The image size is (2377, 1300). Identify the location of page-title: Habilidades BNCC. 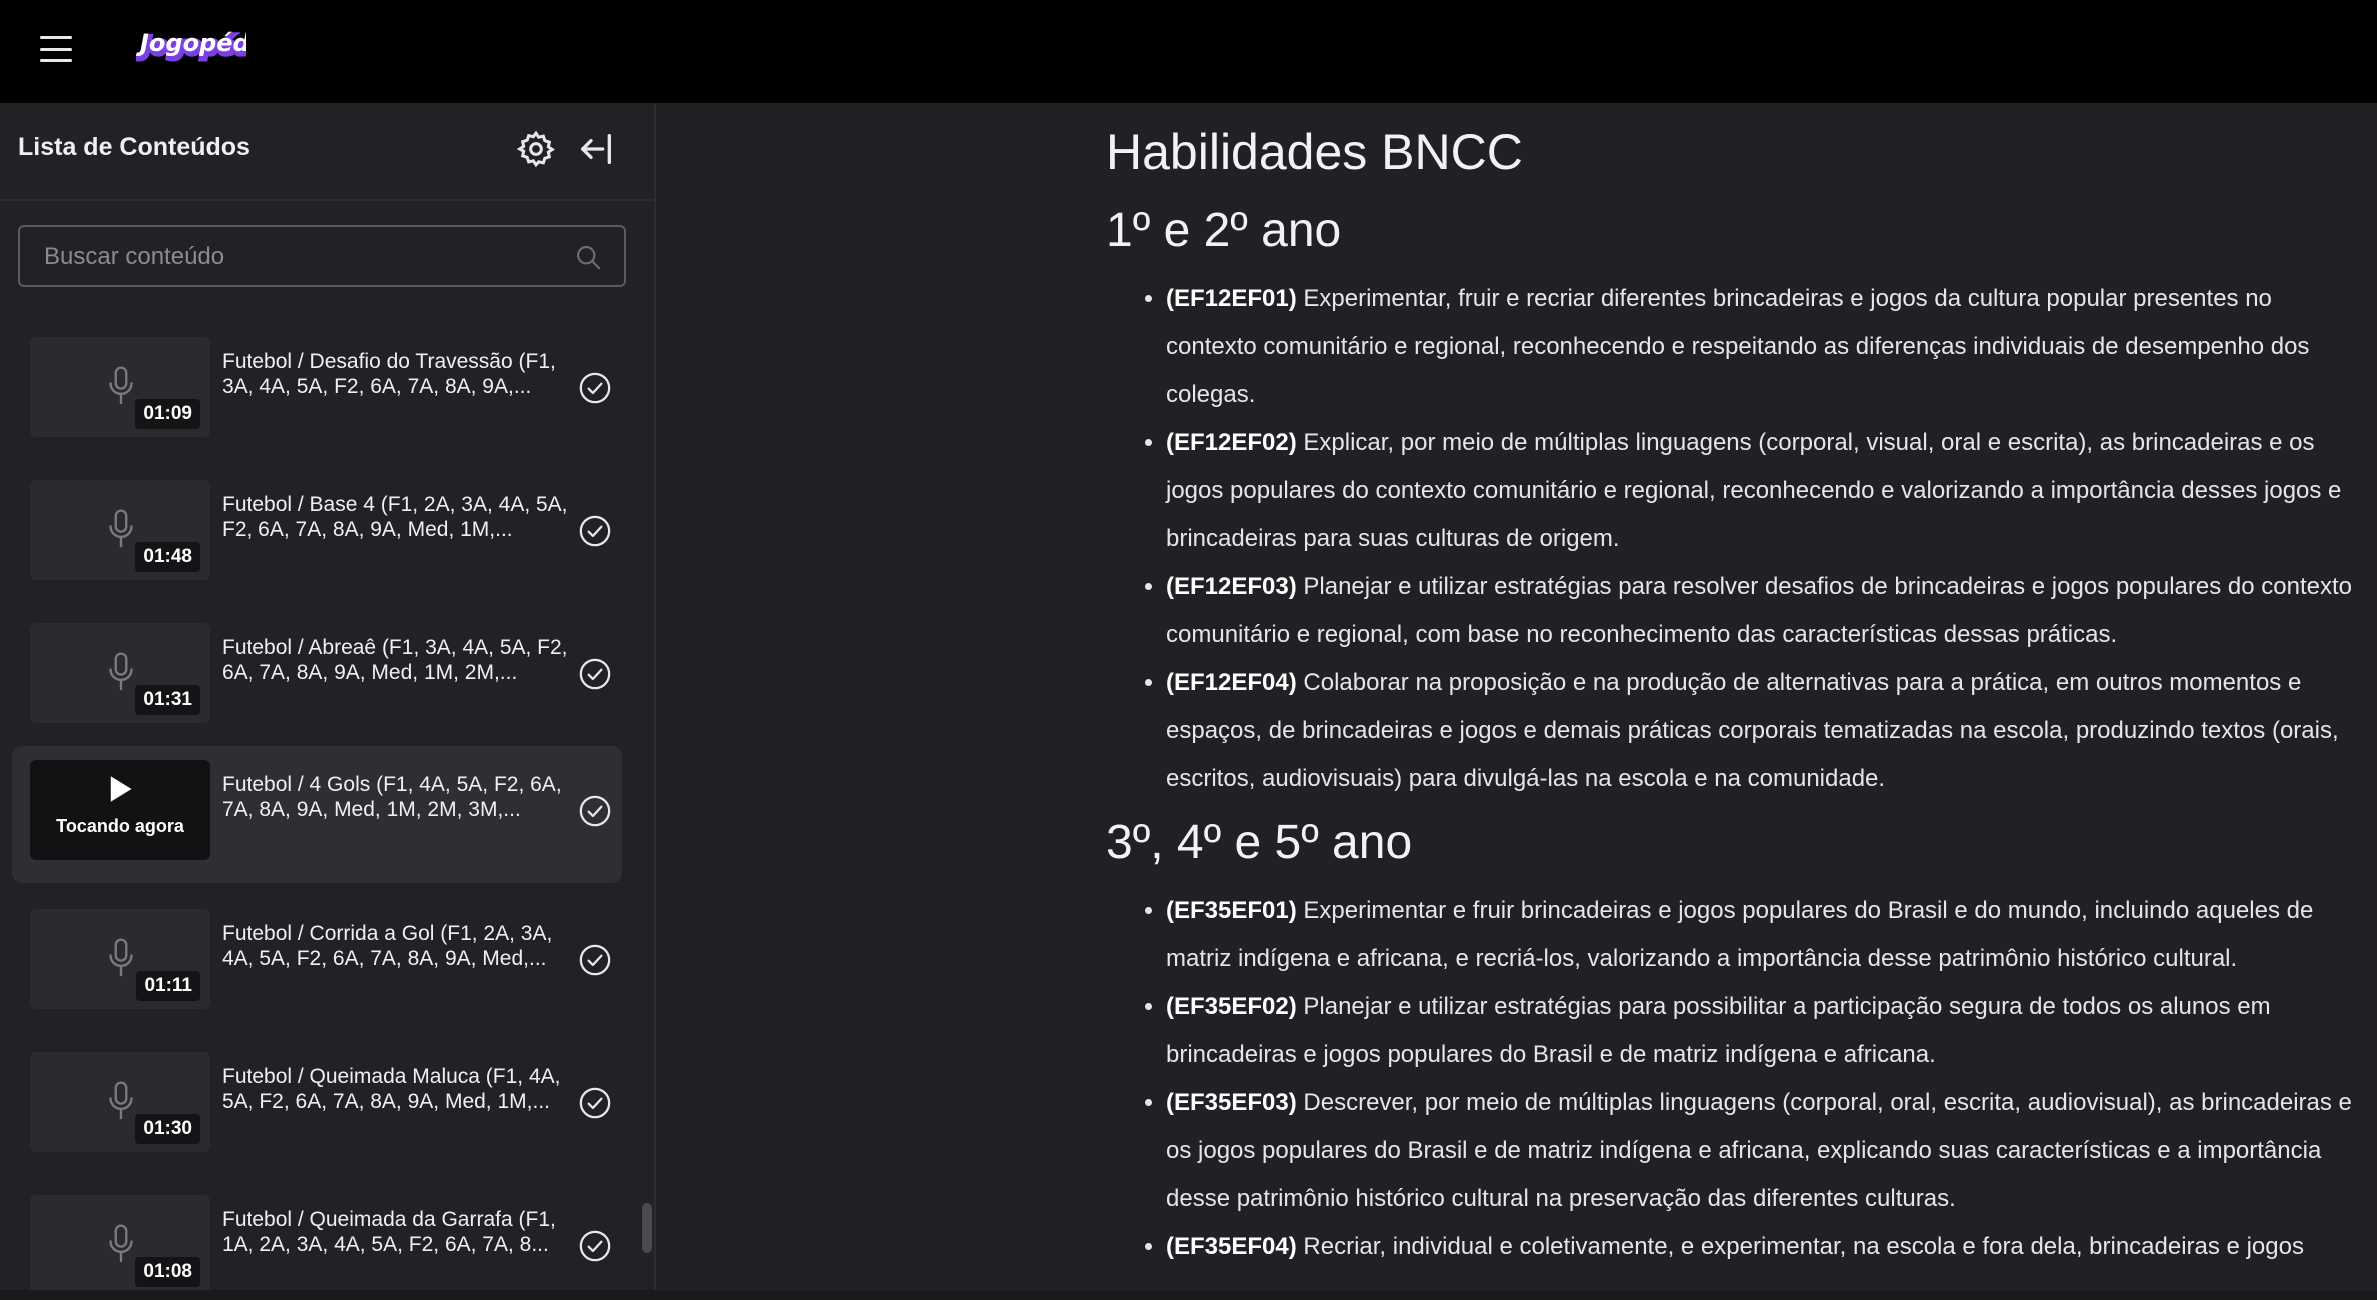
(1314, 152).